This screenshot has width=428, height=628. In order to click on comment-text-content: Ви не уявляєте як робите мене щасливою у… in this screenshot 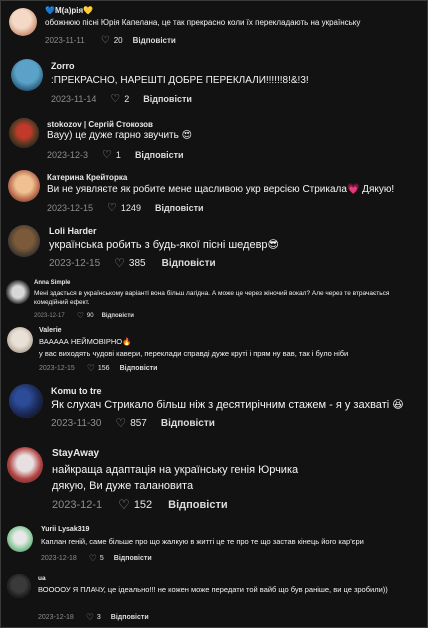, I will do `click(221, 189)`.